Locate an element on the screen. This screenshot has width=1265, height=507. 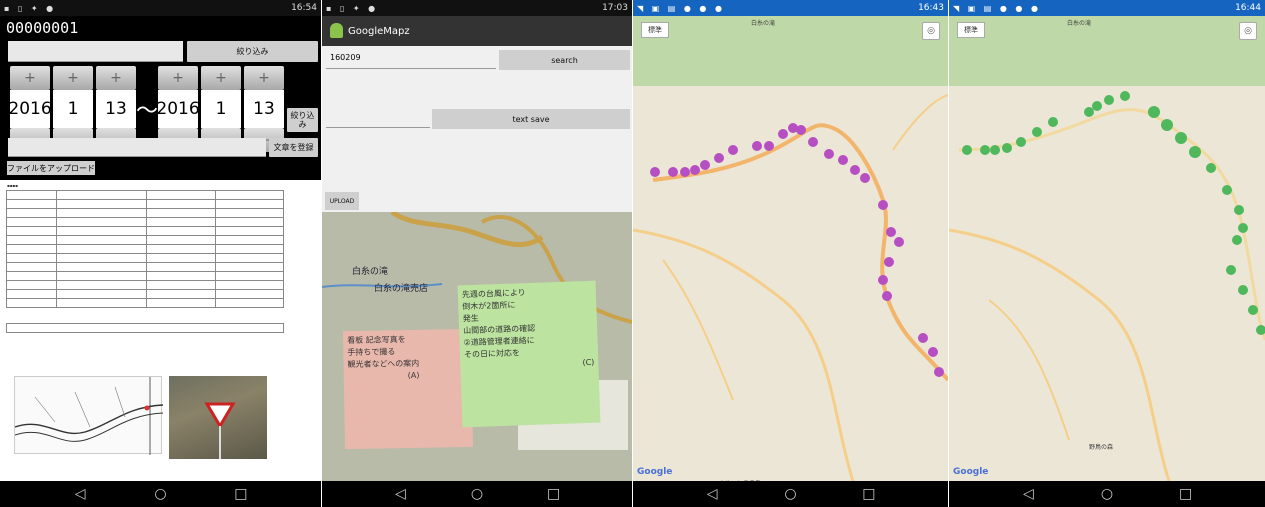
search-button: search is located at coordinates (564, 60).